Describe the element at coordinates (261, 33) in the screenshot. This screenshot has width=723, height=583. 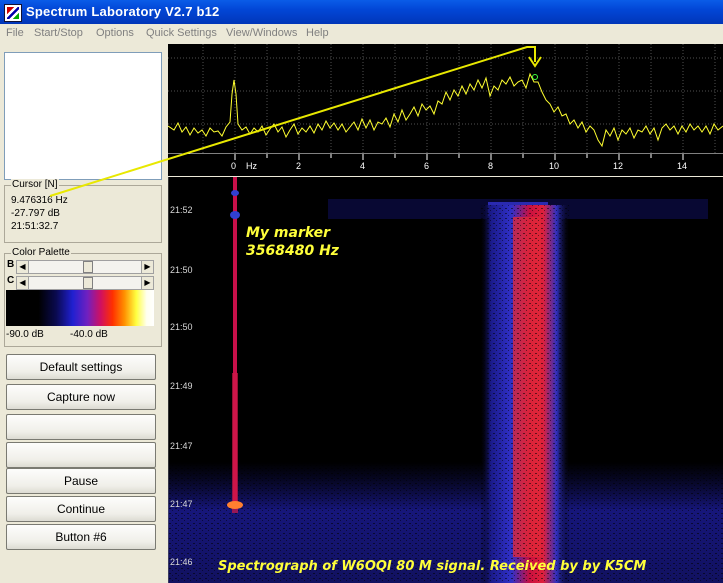
I see `menu-view-windows: View/Windows` at that location.